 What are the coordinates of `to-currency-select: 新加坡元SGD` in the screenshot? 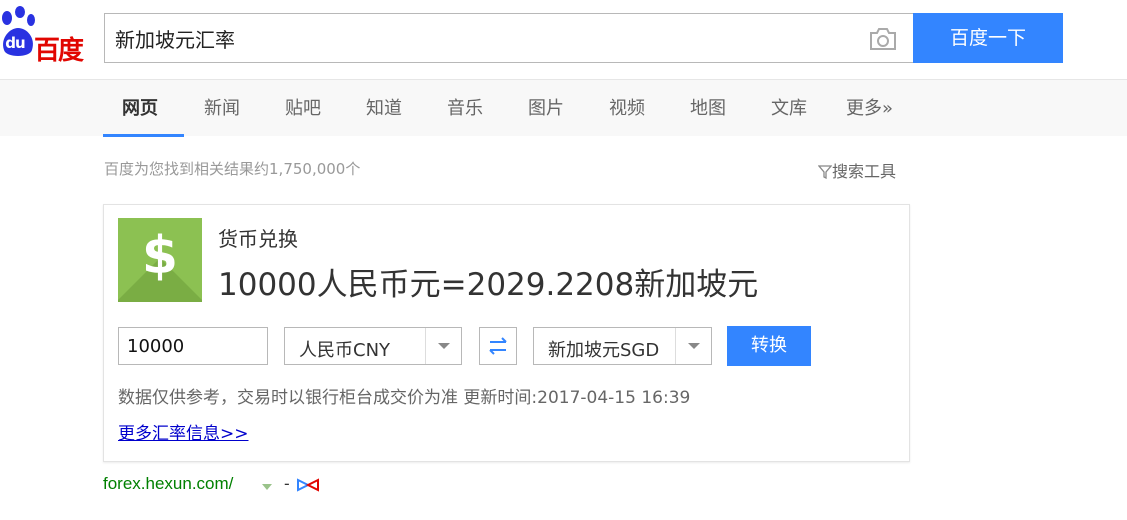 It's located at (622, 346).